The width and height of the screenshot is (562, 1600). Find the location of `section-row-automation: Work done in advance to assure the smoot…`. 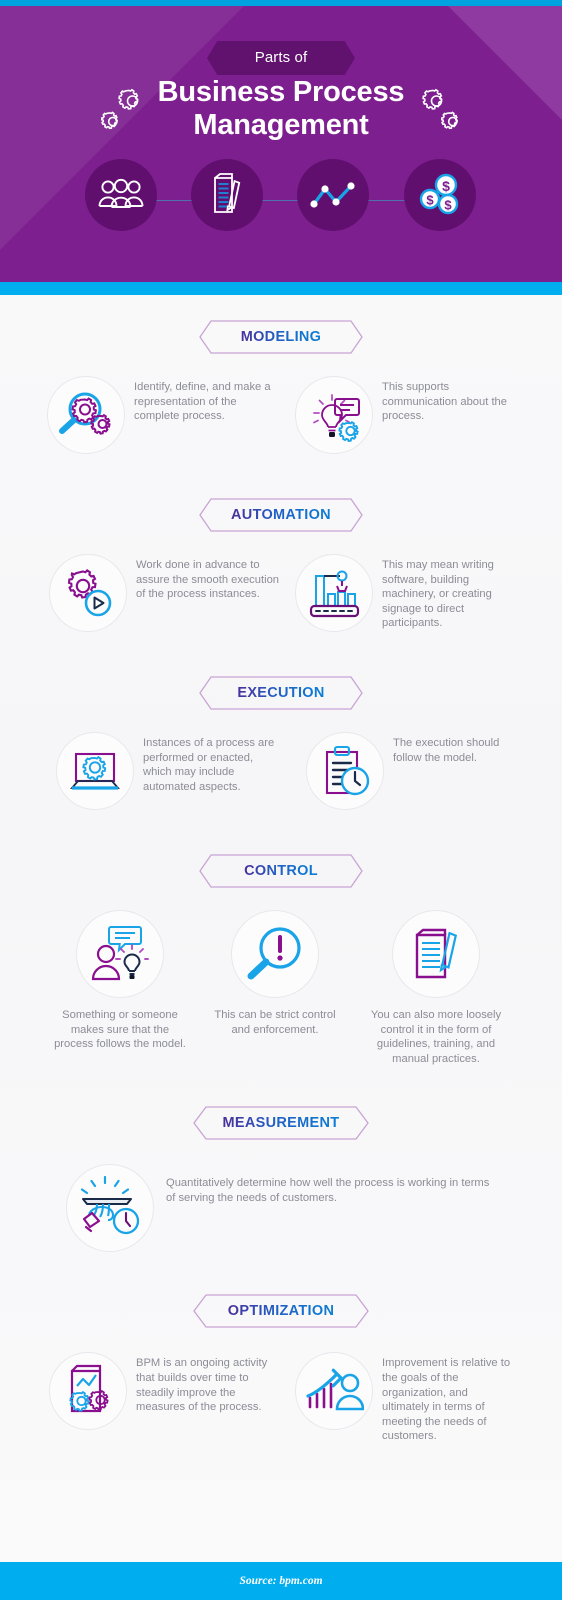

section-row-automation: Work done in advance to assure the smoot… is located at coordinates (281, 593).